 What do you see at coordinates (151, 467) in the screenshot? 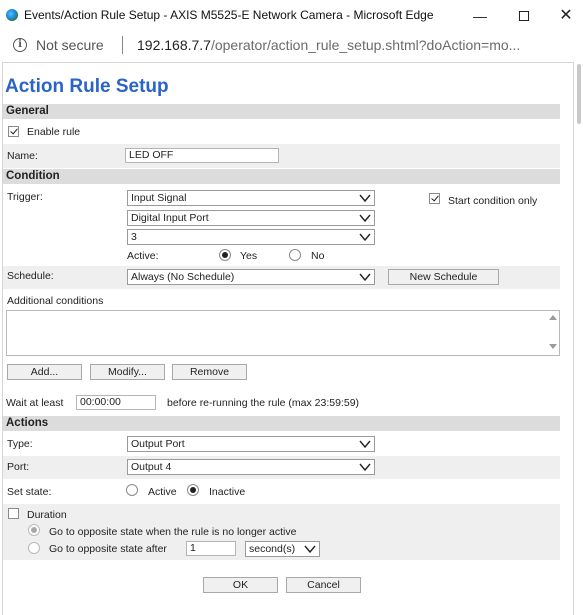
I see `output-port-select-value: Output 4` at bounding box center [151, 467].